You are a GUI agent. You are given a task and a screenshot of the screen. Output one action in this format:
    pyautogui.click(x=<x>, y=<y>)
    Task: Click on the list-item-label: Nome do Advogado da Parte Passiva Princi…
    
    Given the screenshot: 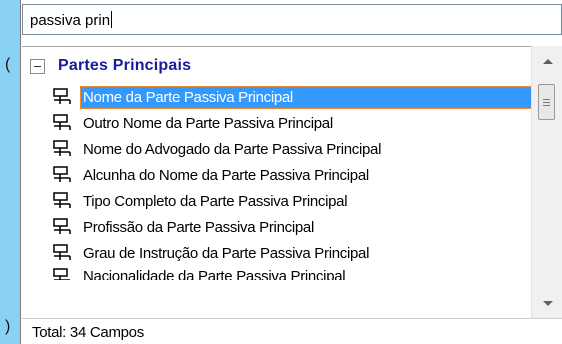 What is the action you would take?
    pyautogui.click(x=232, y=149)
    